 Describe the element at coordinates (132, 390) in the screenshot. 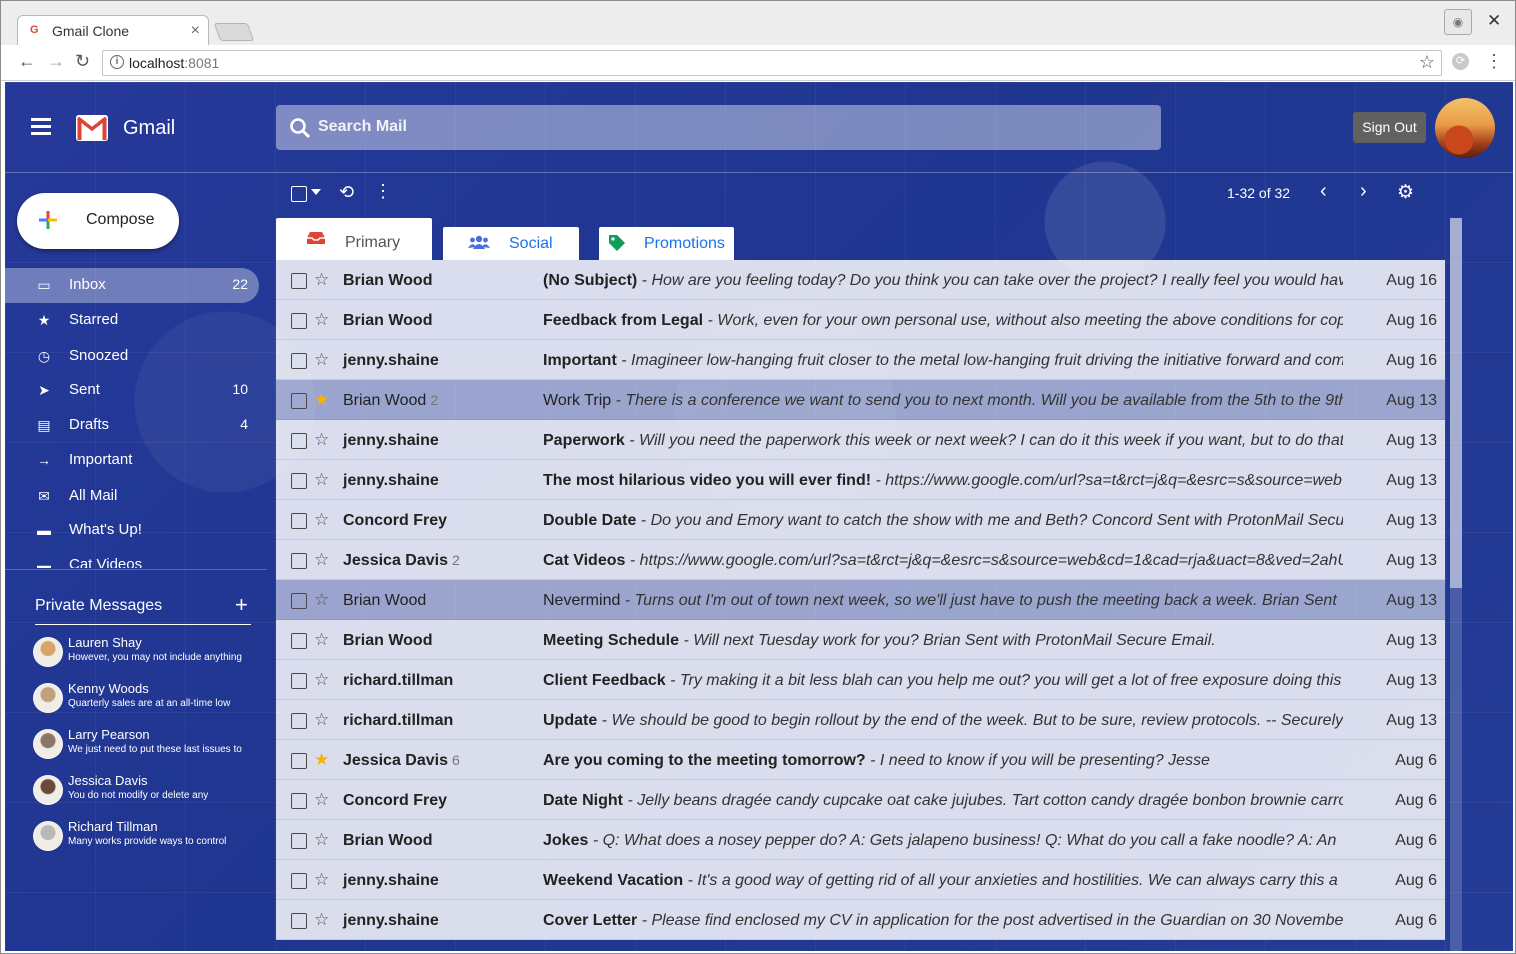

I see `sidebar-item-3: ➤ Sent 10` at that location.